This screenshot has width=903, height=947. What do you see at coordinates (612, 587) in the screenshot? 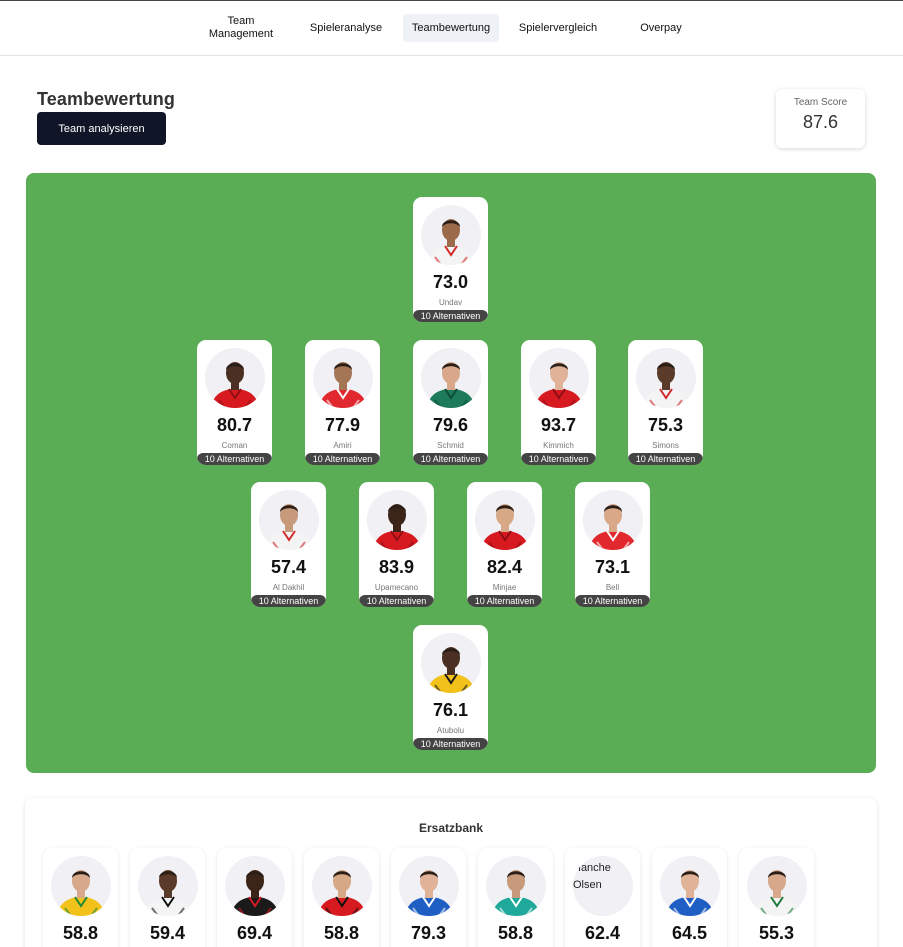
I see `player-name: Bell` at bounding box center [612, 587].